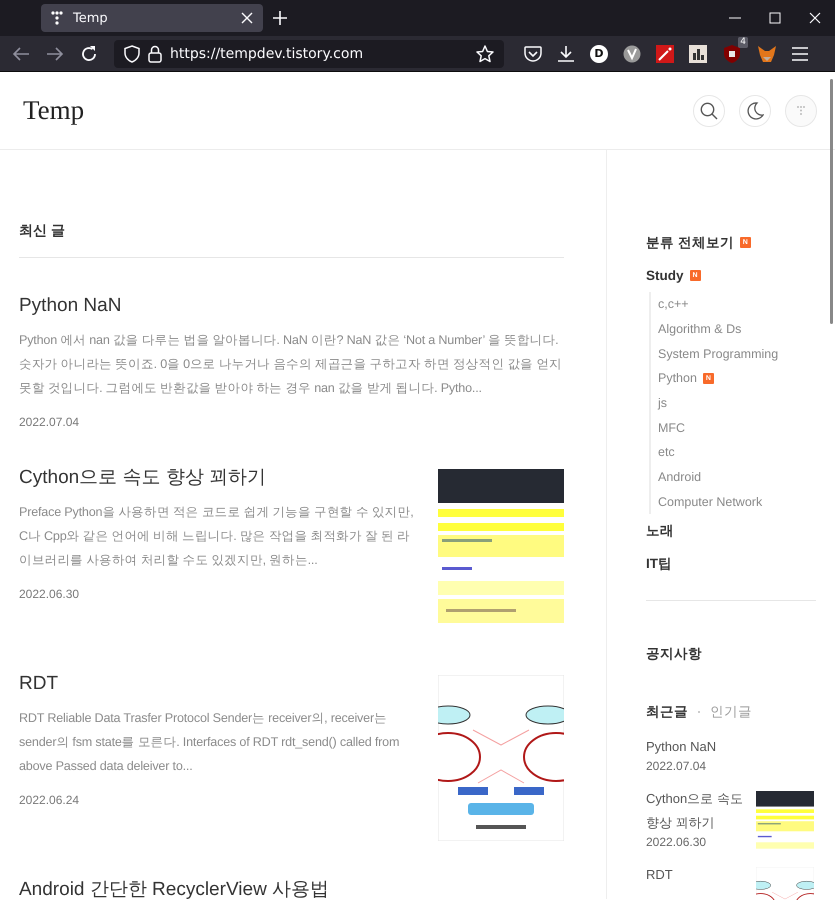 The height and width of the screenshot is (900, 835). What do you see at coordinates (291, 306) in the screenshot?
I see `post-title: Python NaN` at bounding box center [291, 306].